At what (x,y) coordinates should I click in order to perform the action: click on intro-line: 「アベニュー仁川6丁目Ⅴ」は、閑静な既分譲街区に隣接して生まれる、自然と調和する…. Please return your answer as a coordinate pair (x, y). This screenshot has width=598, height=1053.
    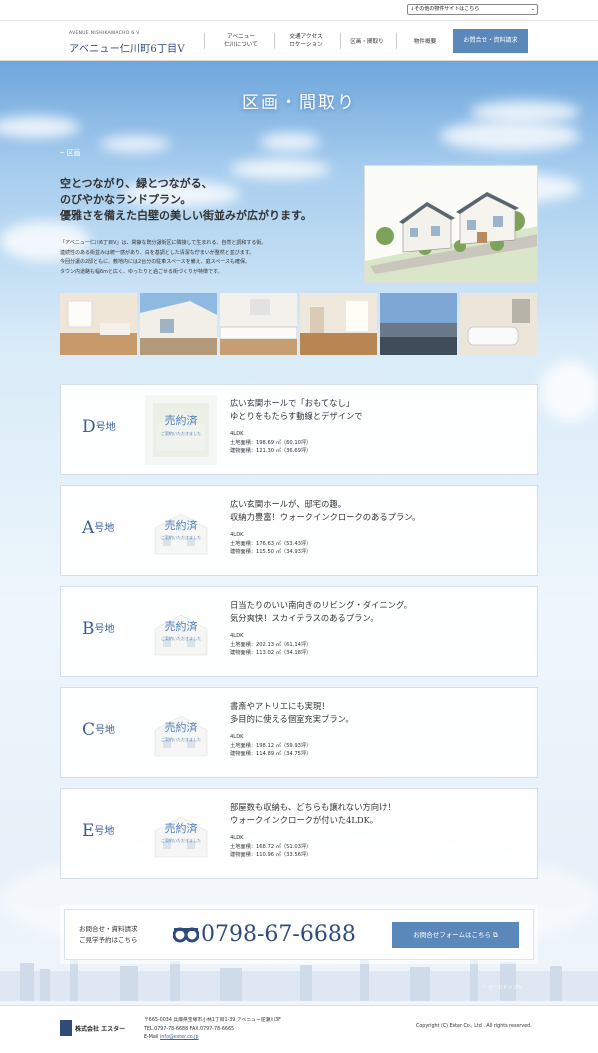
    Looking at the image, I should click on (163, 243).